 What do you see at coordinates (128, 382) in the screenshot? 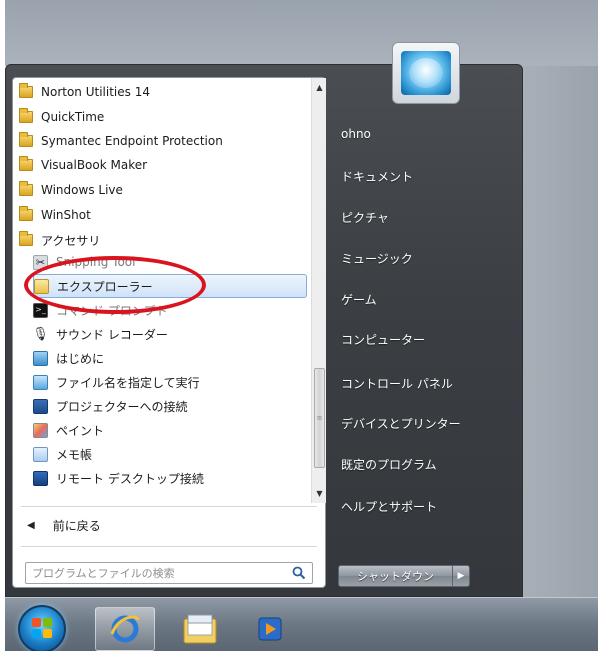
I see `program-label: ファイル名を指定して実行` at bounding box center [128, 382].